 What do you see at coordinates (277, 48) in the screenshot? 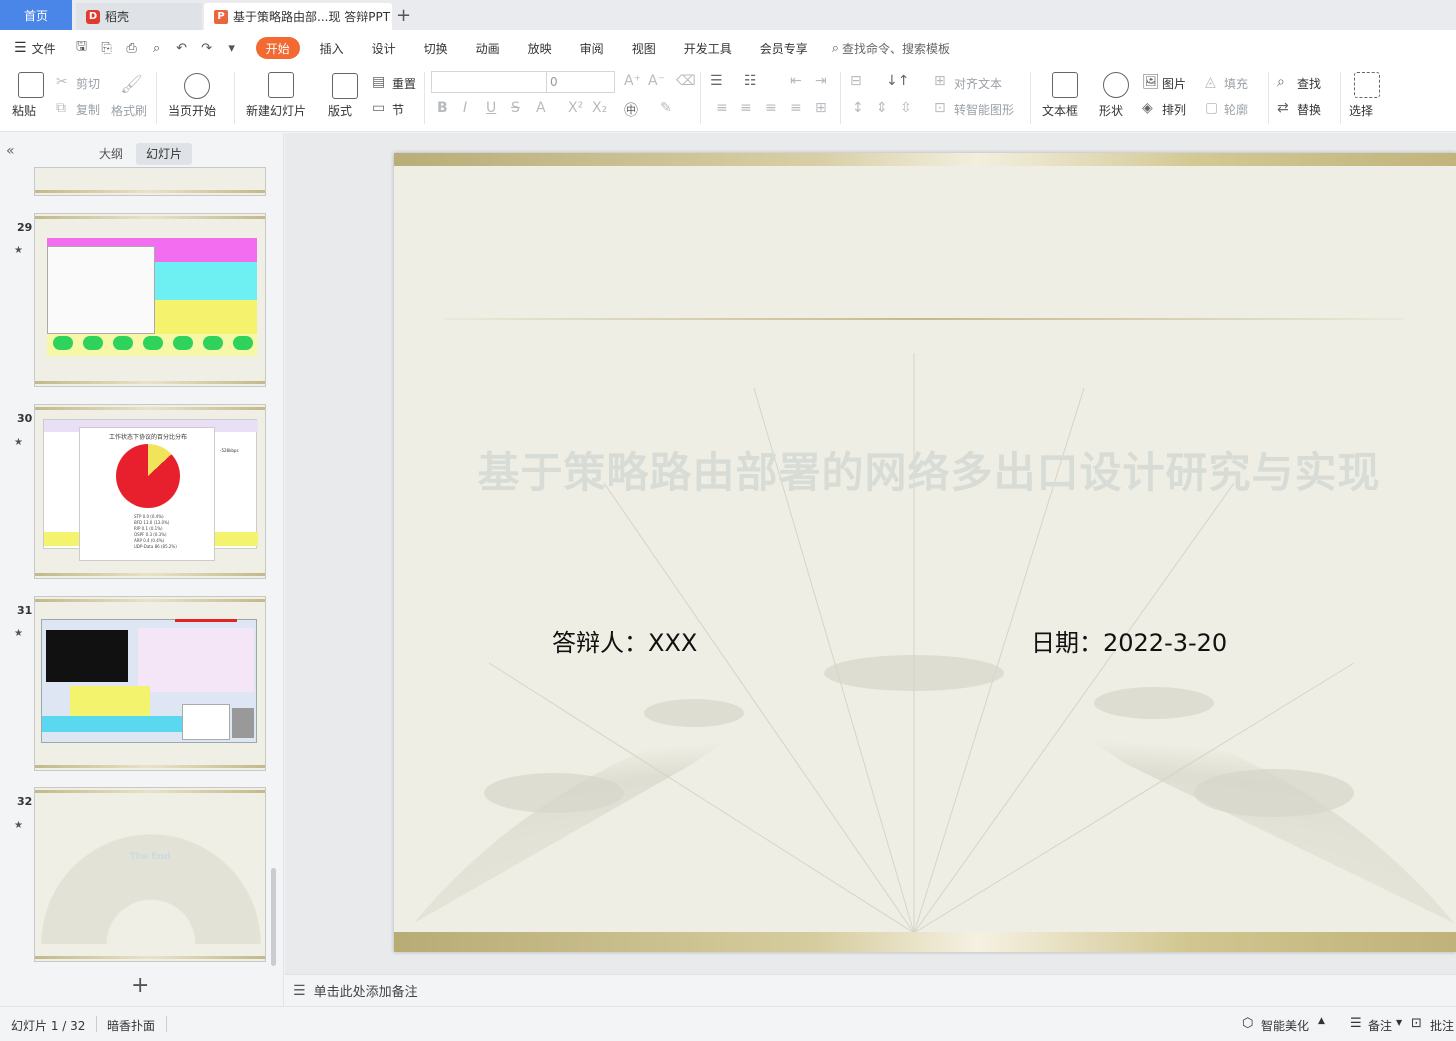
I see `tab-start: 开始` at bounding box center [277, 48].